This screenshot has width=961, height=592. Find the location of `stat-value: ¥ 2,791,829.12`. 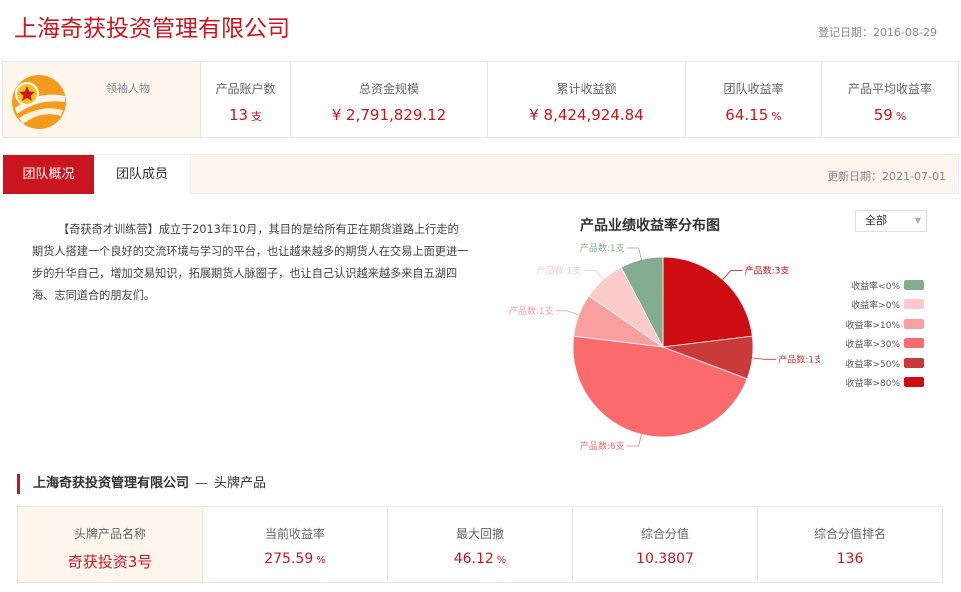

stat-value: ¥ 2,791,829.12 is located at coordinates (389, 115).